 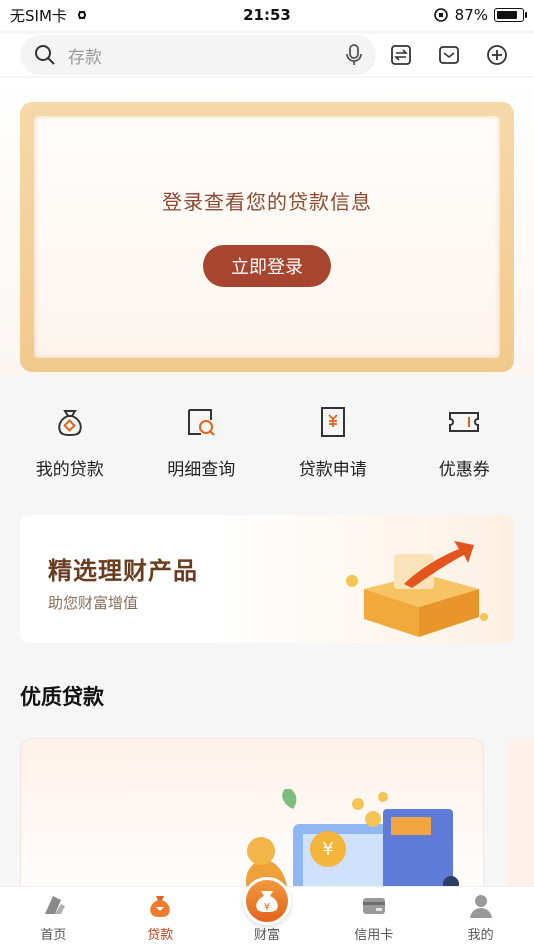 I want to click on wealth-icon: ¥, so click(x=266, y=901).